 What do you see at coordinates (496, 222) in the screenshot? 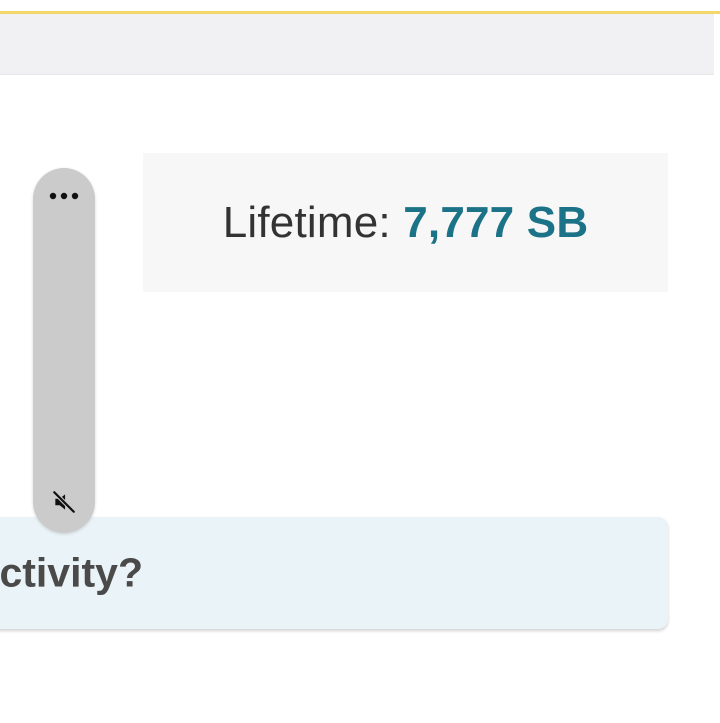
I see `lifetime-value: 7,777 SB` at bounding box center [496, 222].